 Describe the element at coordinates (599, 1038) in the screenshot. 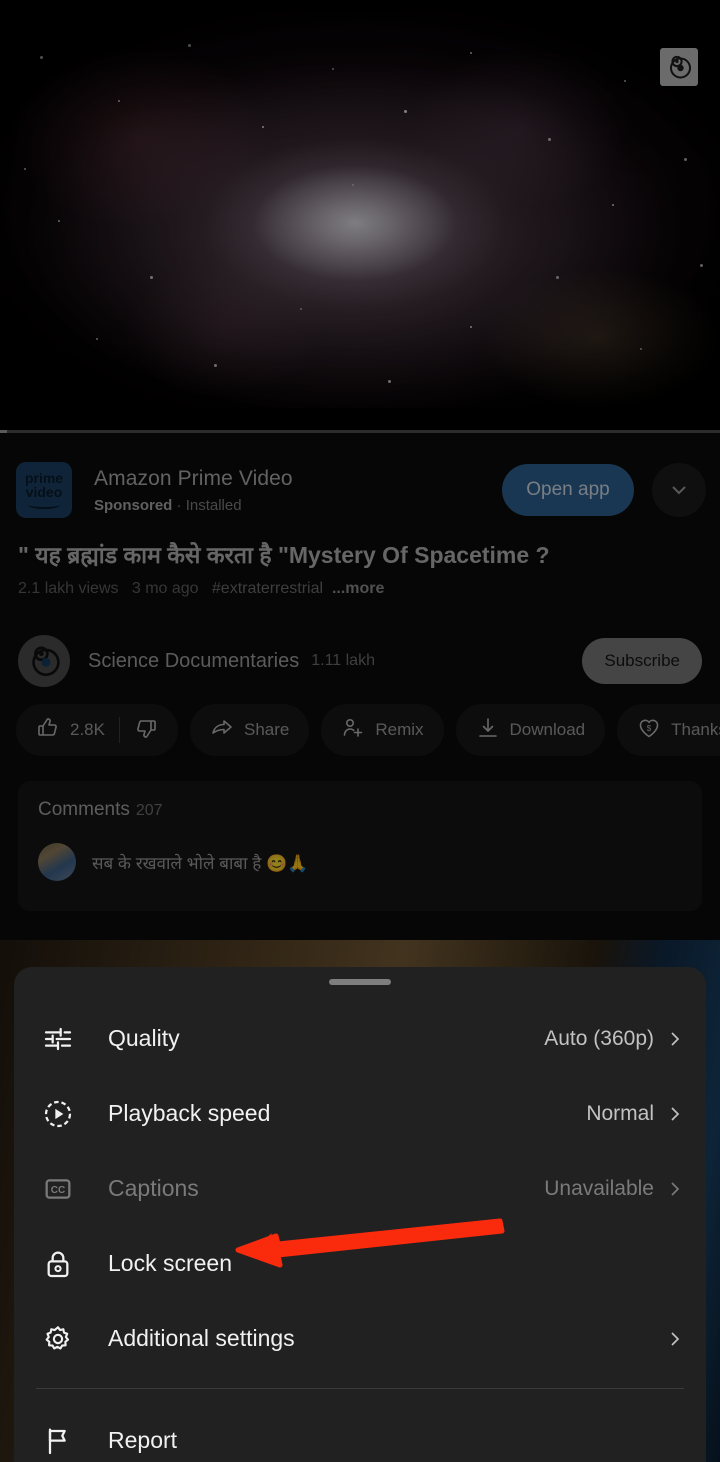

I see `menu-value-quality: Auto (360p)` at that location.